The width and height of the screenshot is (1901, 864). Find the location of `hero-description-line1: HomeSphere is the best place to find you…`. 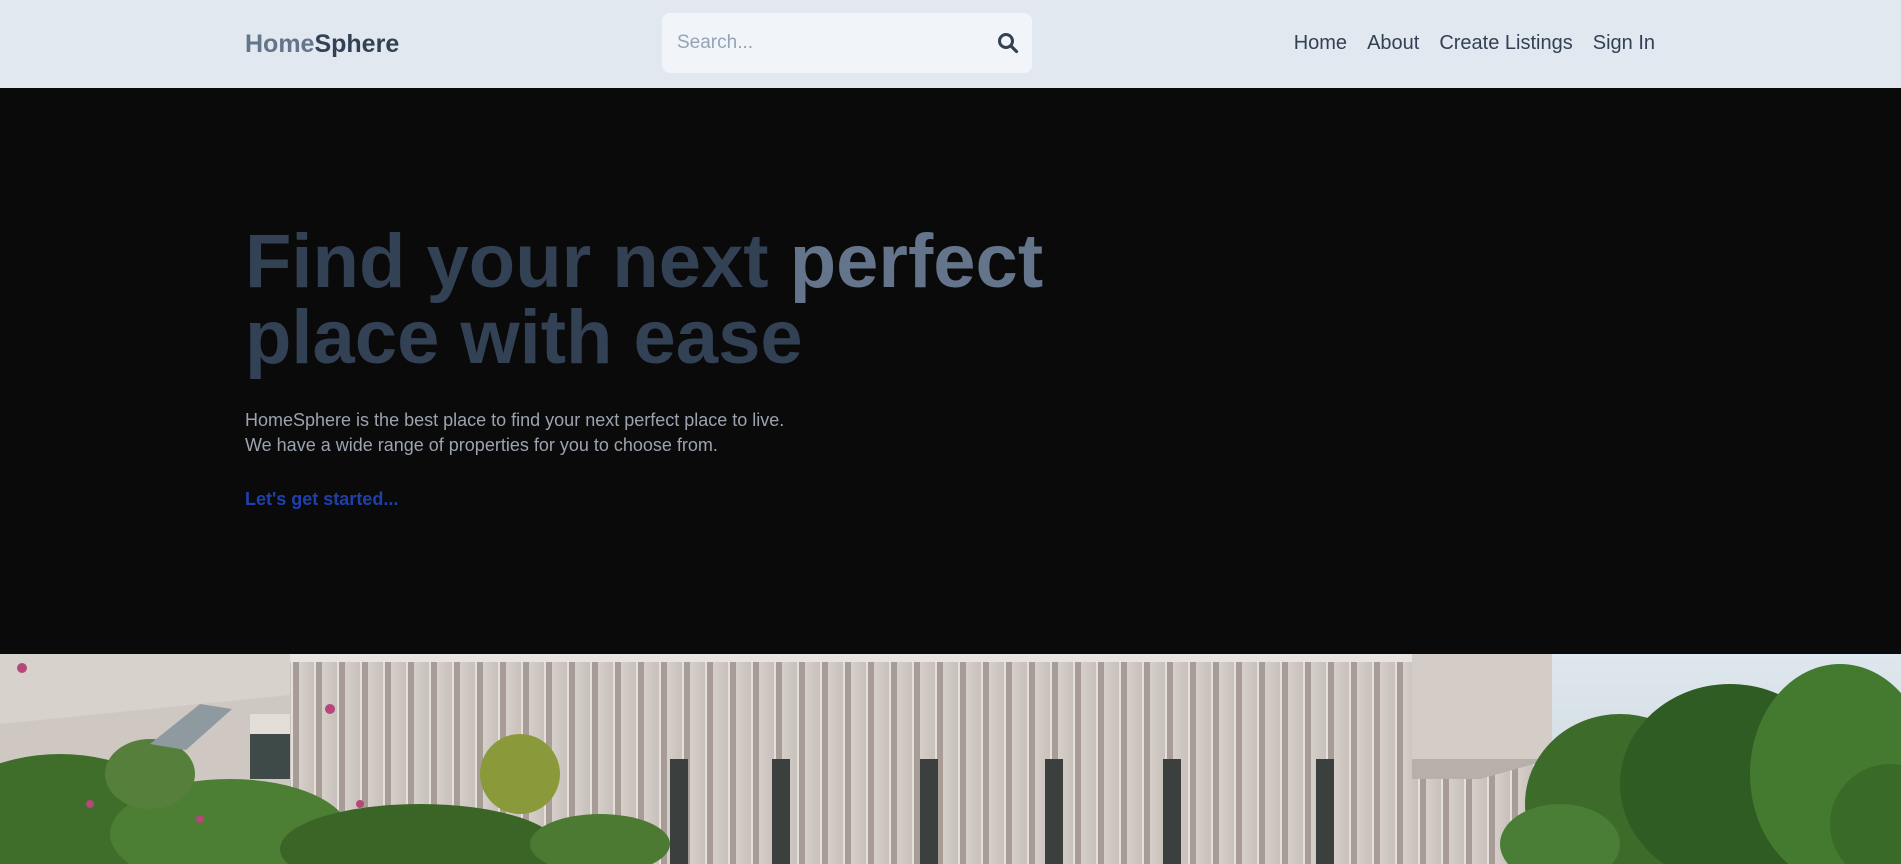

hero-description-line1: HomeSphere is the best place to find you… is located at coordinates (515, 420).